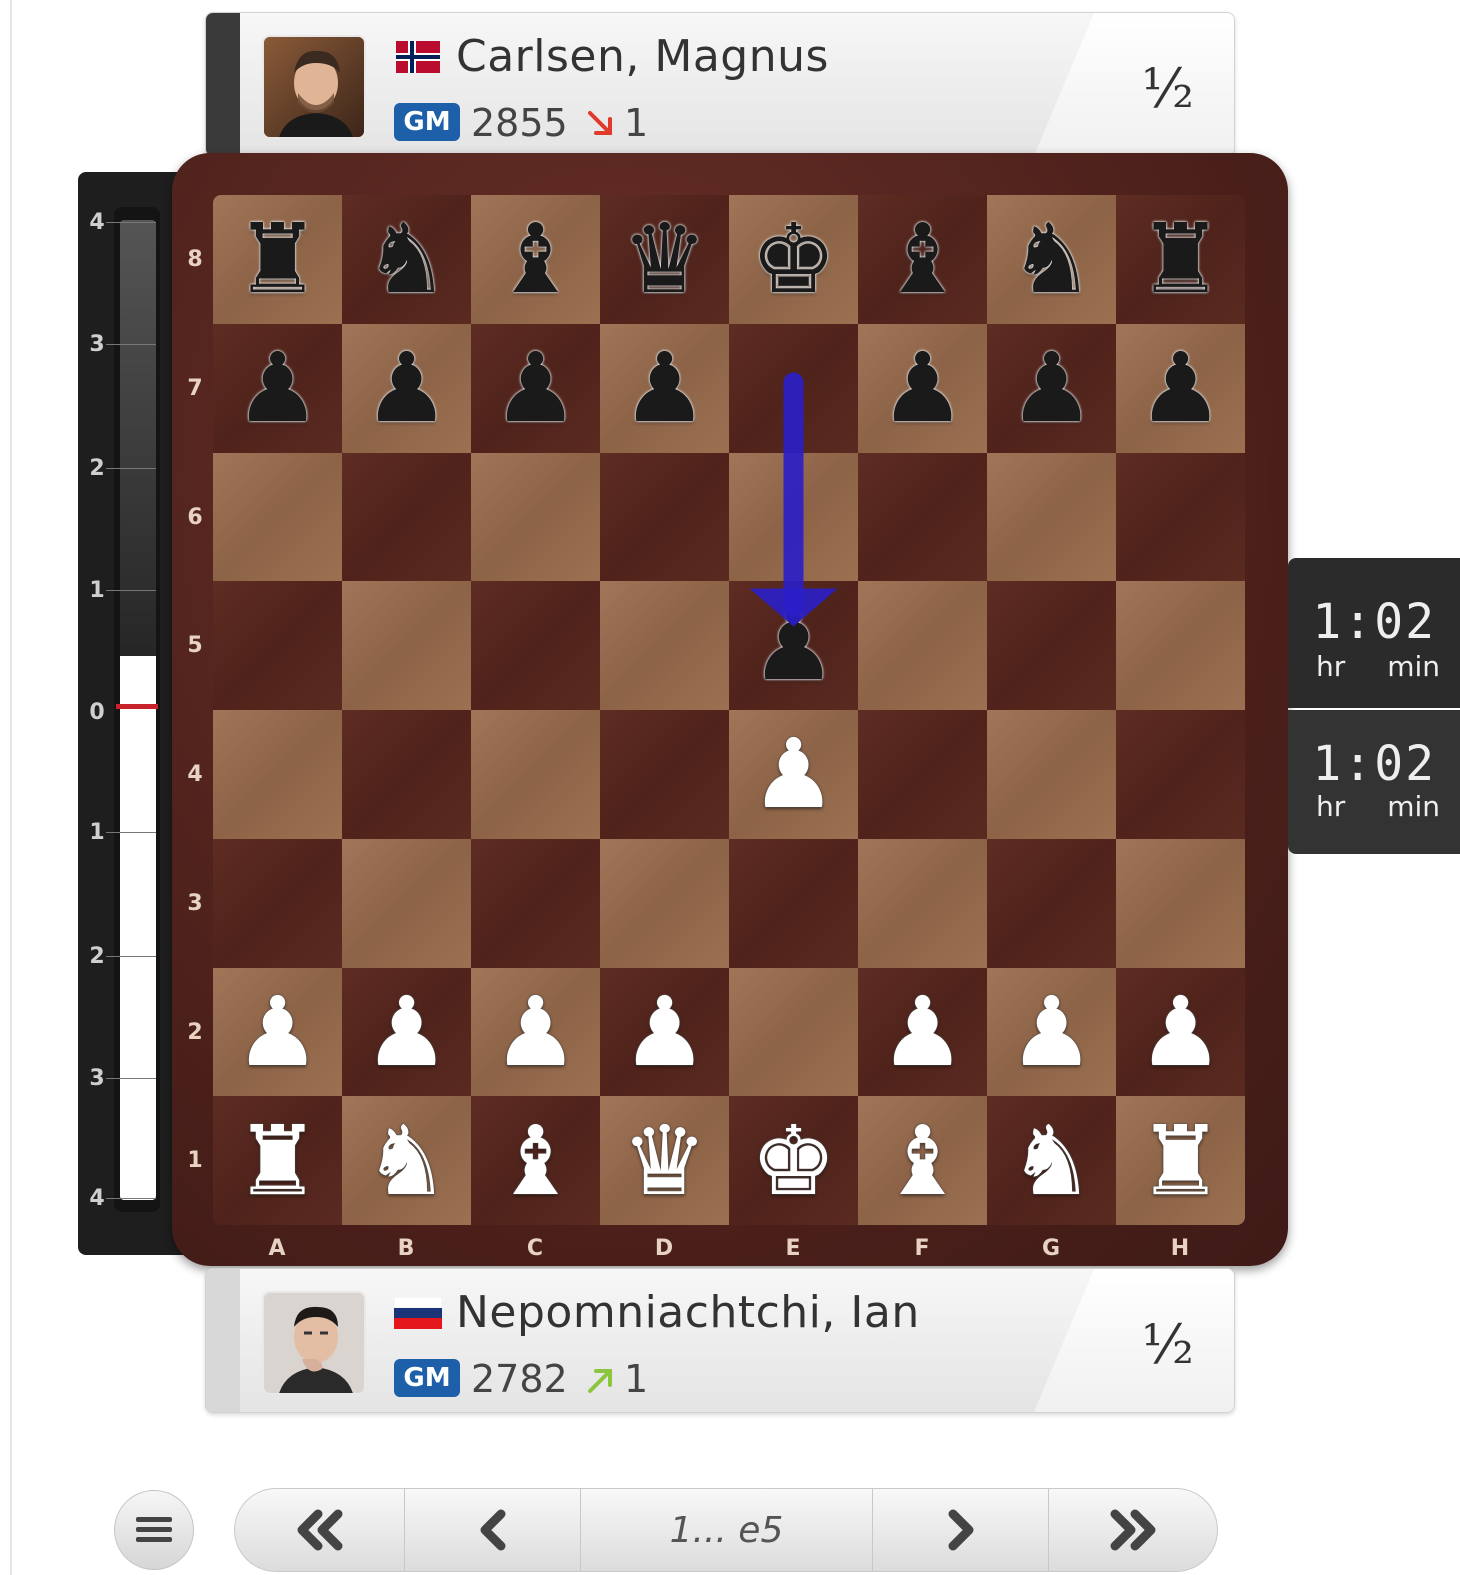 Image resolution: width=1460 pixels, height=1575 pixels. I want to click on square-c6, so click(535, 517).